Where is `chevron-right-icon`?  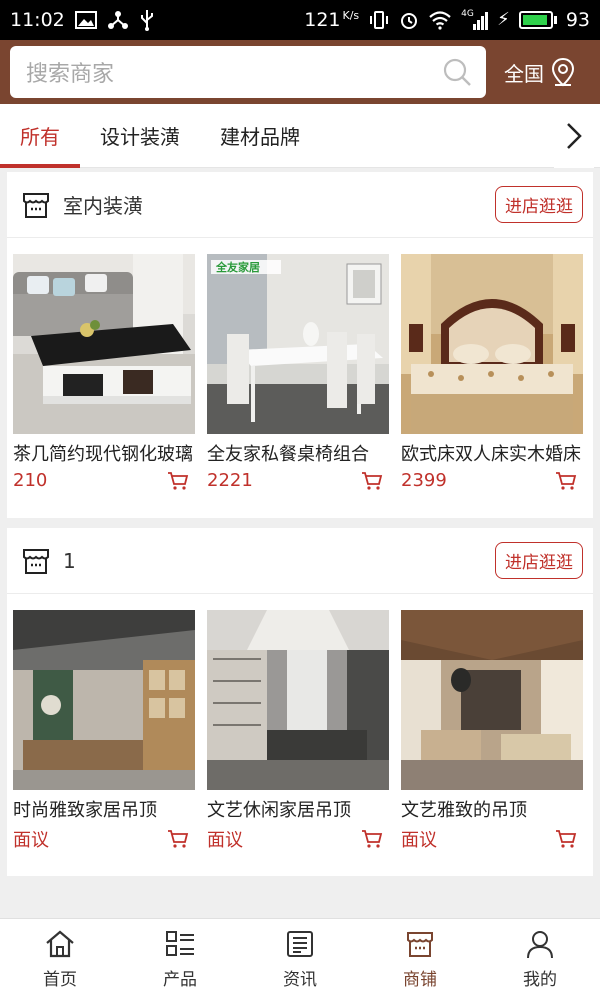 chevron-right-icon is located at coordinates (574, 136).